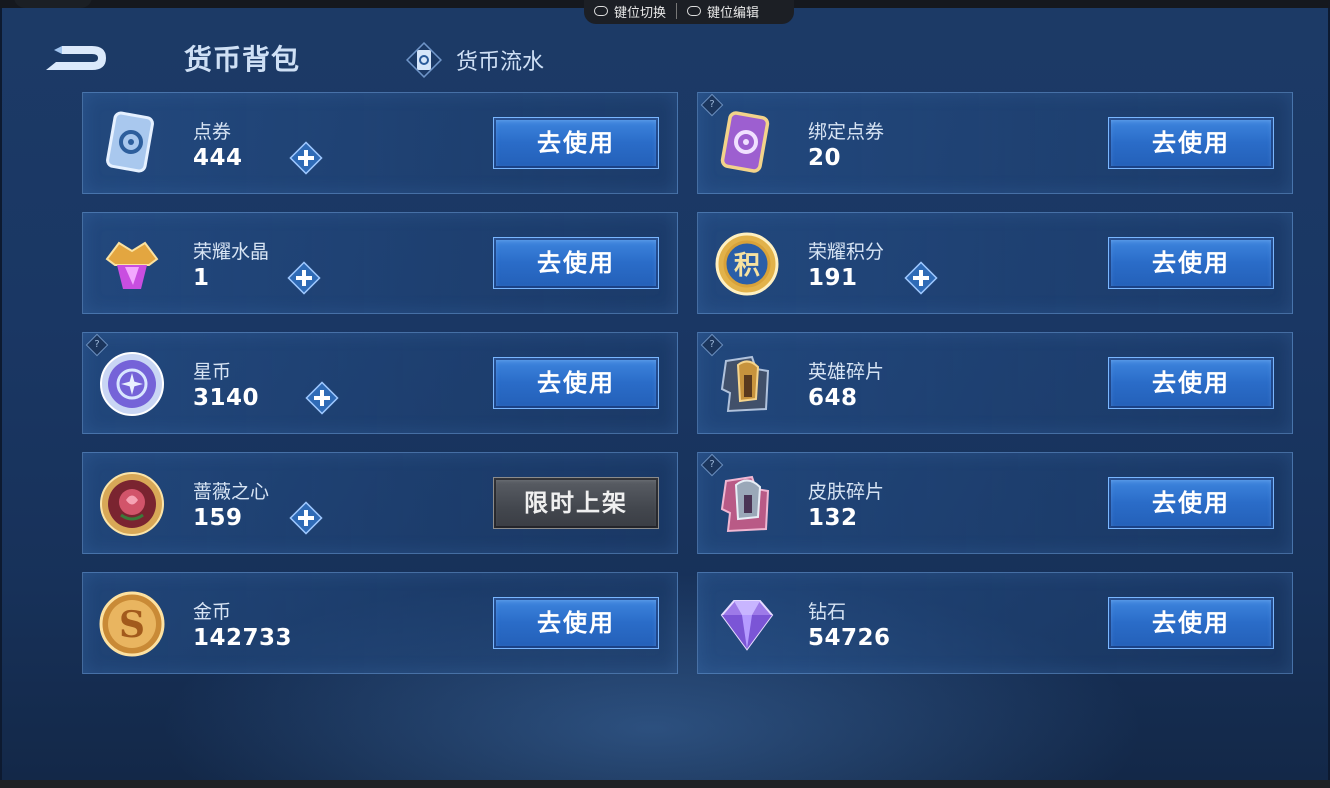  I want to click on currency-card: ? 英雄碎片 648 去使用, so click(995, 383).